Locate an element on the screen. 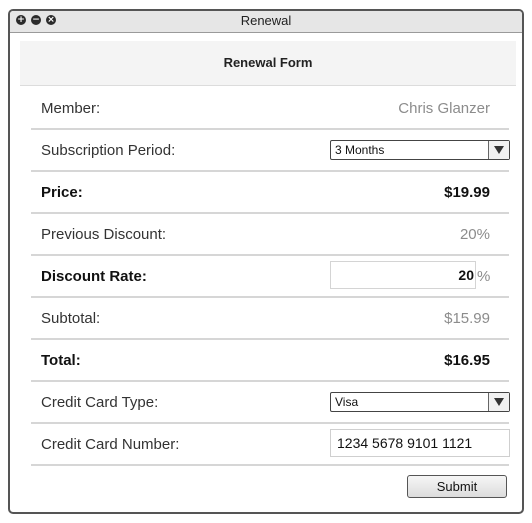 This screenshot has width=532, height=523. previous-discount-row: Previous Discount: 20% is located at coordinates (270, 235).